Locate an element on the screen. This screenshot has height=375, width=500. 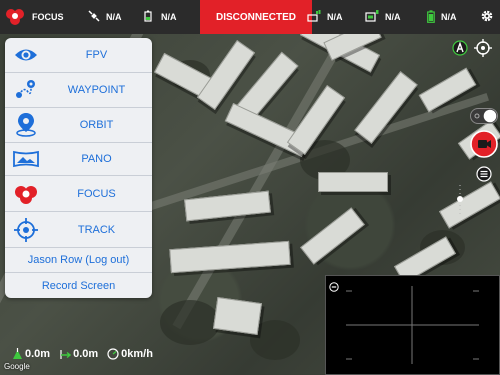
record-button is located at coordinates (484, 144).